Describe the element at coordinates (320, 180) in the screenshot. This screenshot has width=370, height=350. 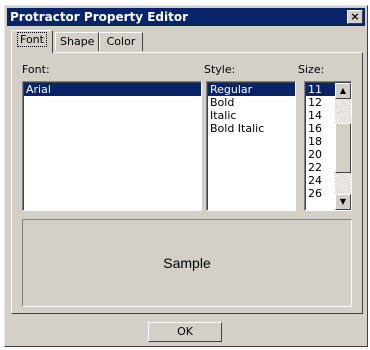
I see `size-list-item: 24` at that location.